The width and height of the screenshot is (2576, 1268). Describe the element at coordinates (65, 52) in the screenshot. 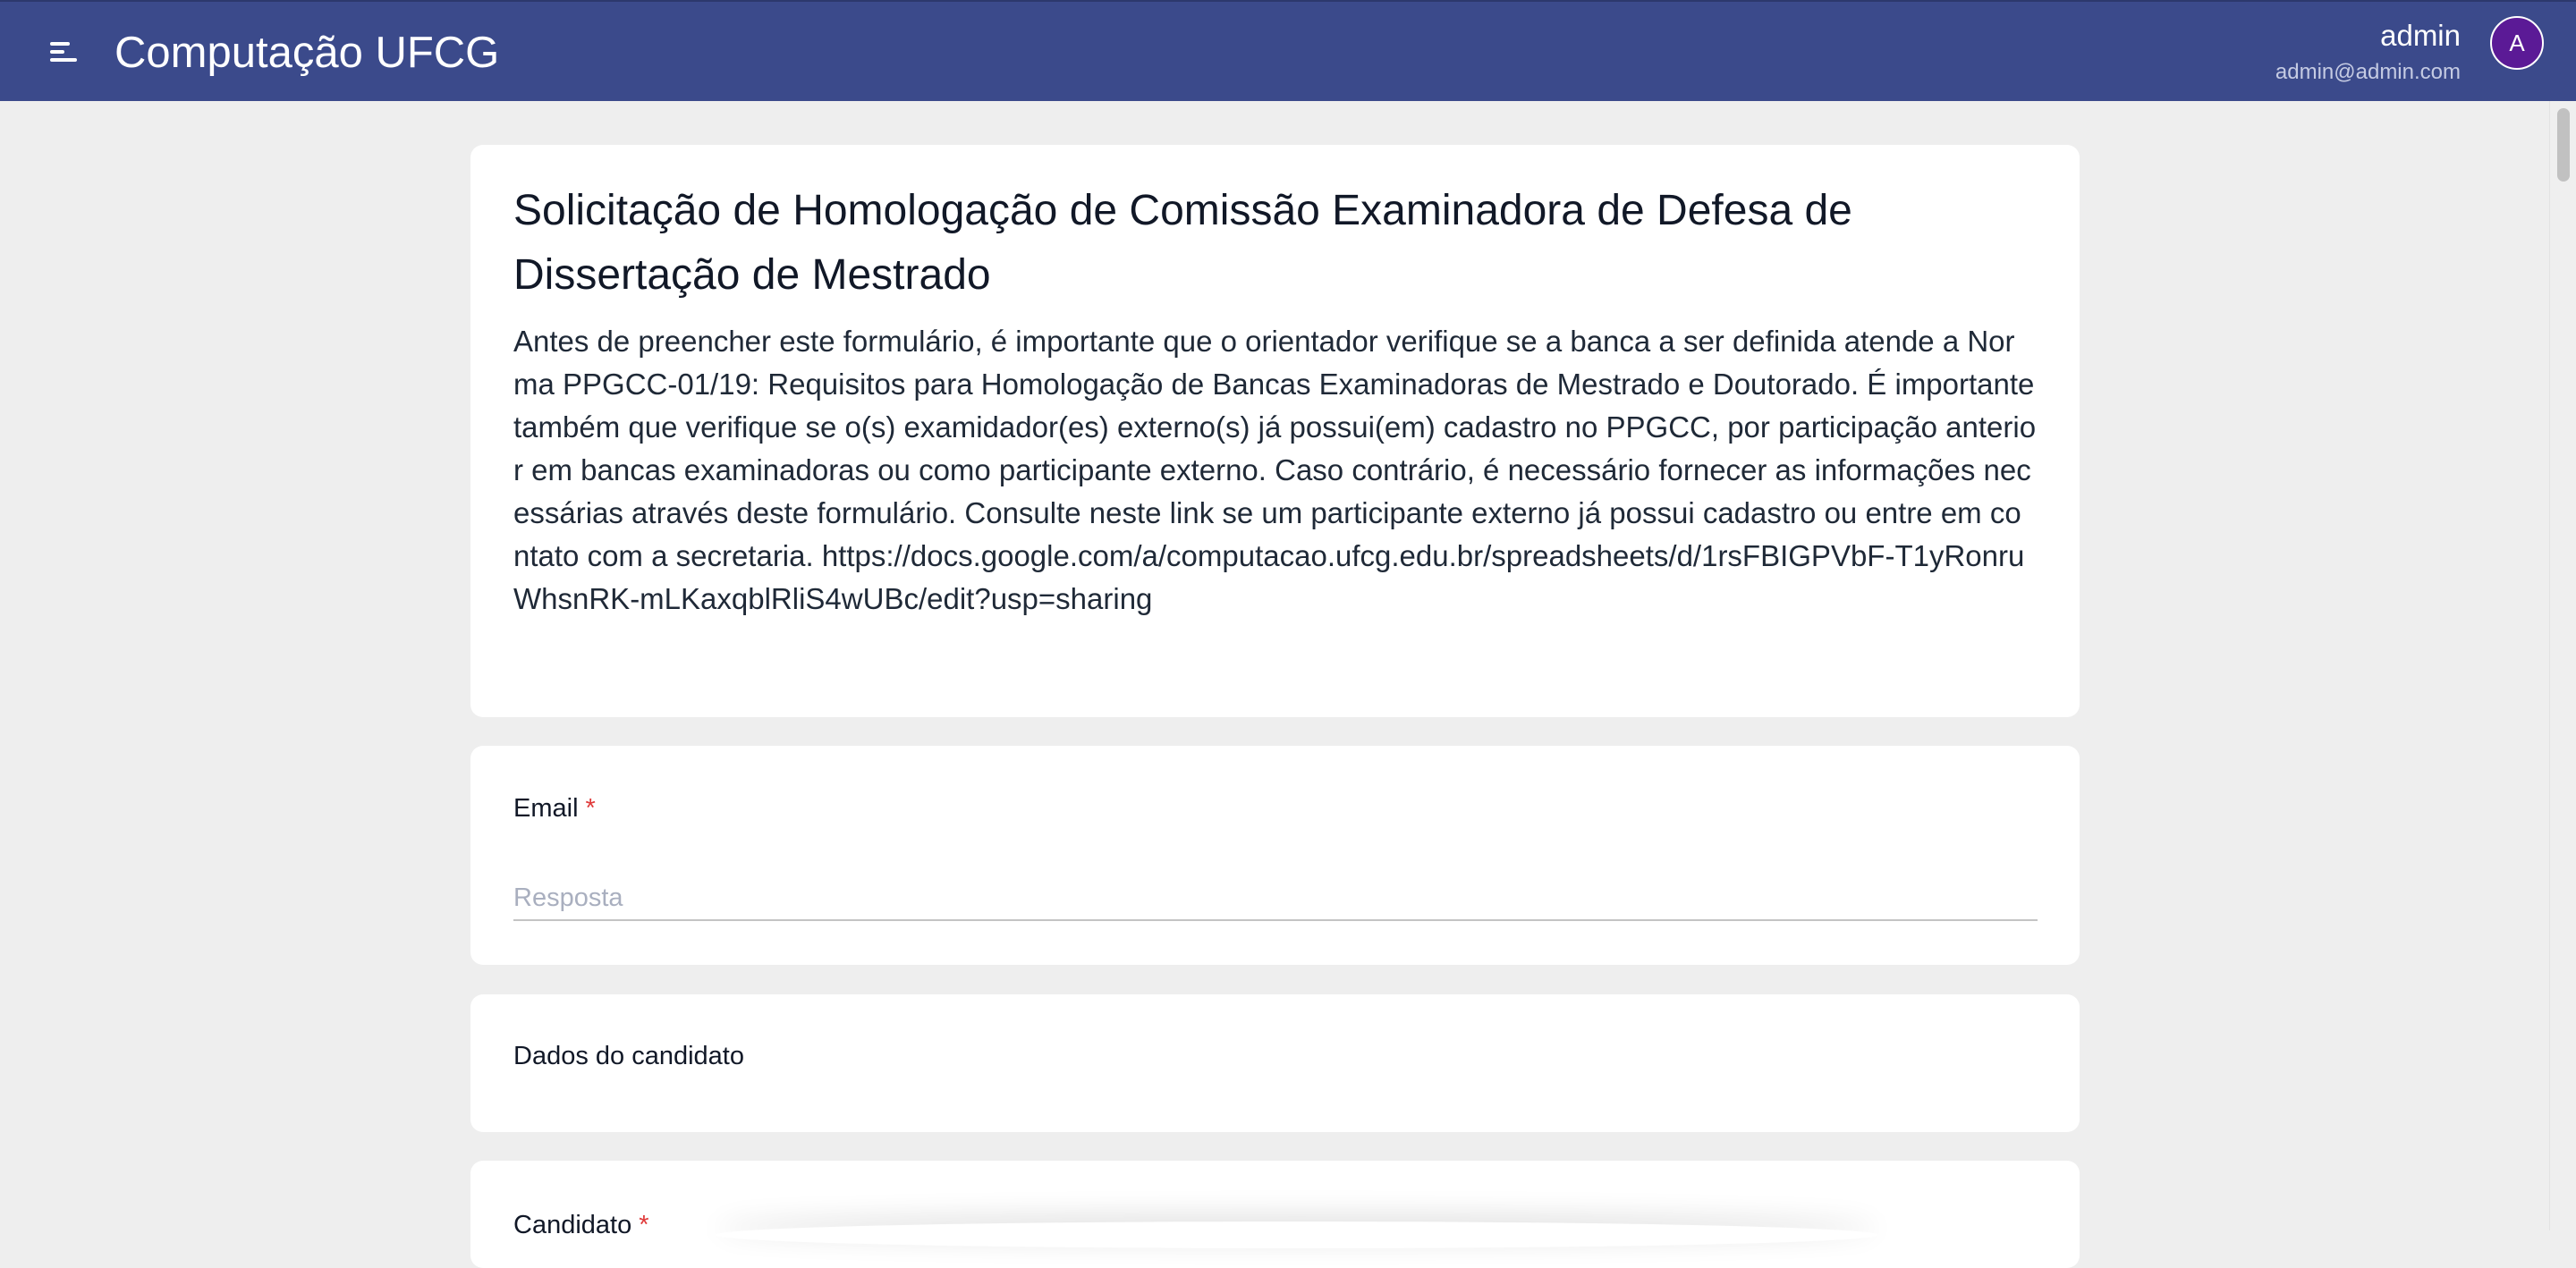

I see `menu-icon` at that location.